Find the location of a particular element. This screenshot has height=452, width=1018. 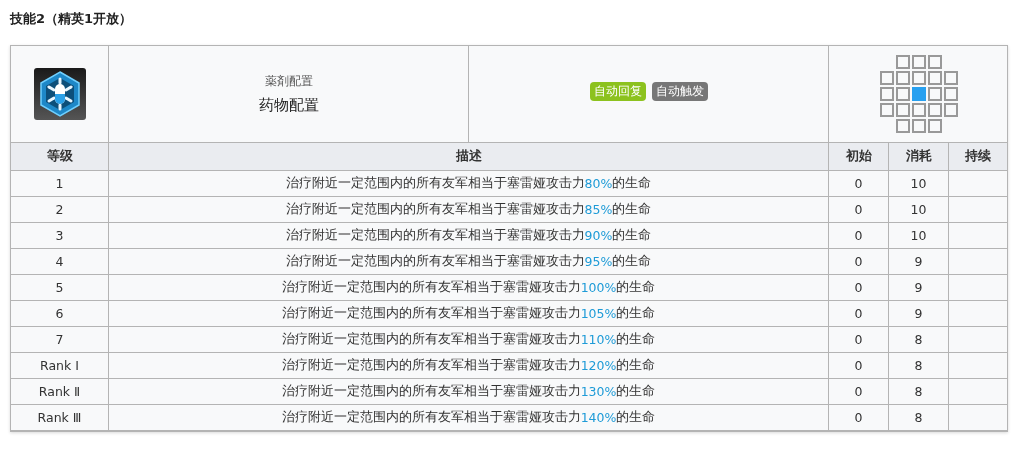

table-cell: Rank Ⅱ is located at coordinates (60, 392).